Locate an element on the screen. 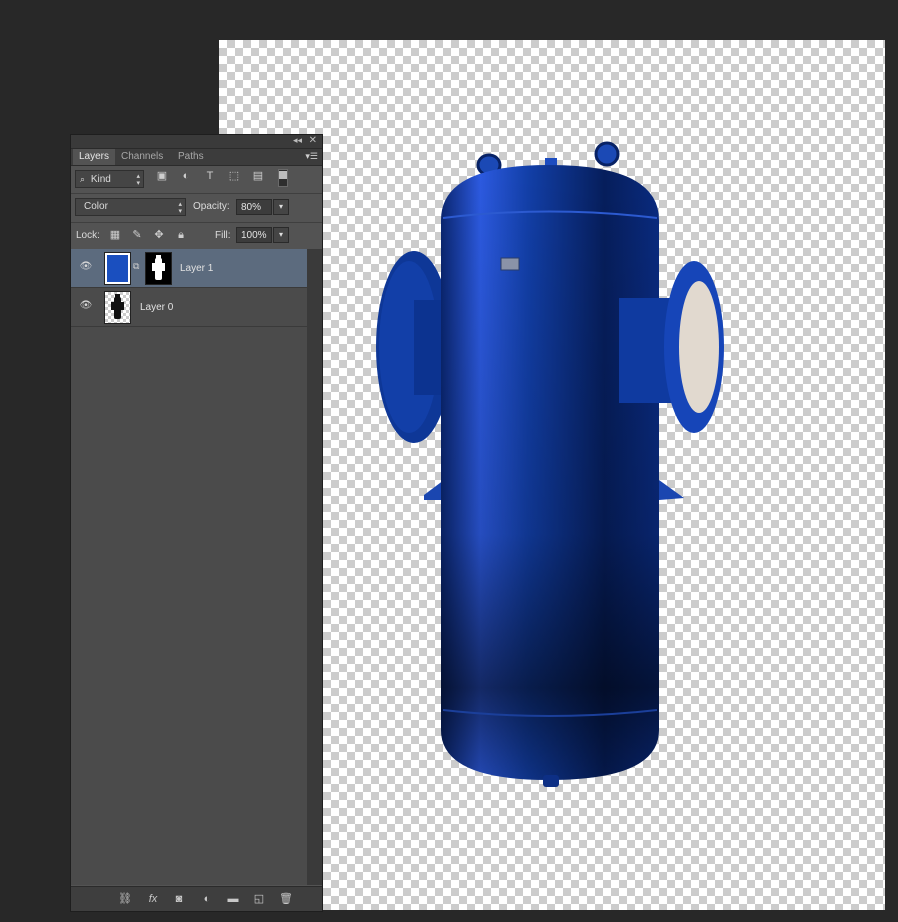 The image size is (898, 922). layer-1-mask-thumbnail is located at coordinates (158, 268).